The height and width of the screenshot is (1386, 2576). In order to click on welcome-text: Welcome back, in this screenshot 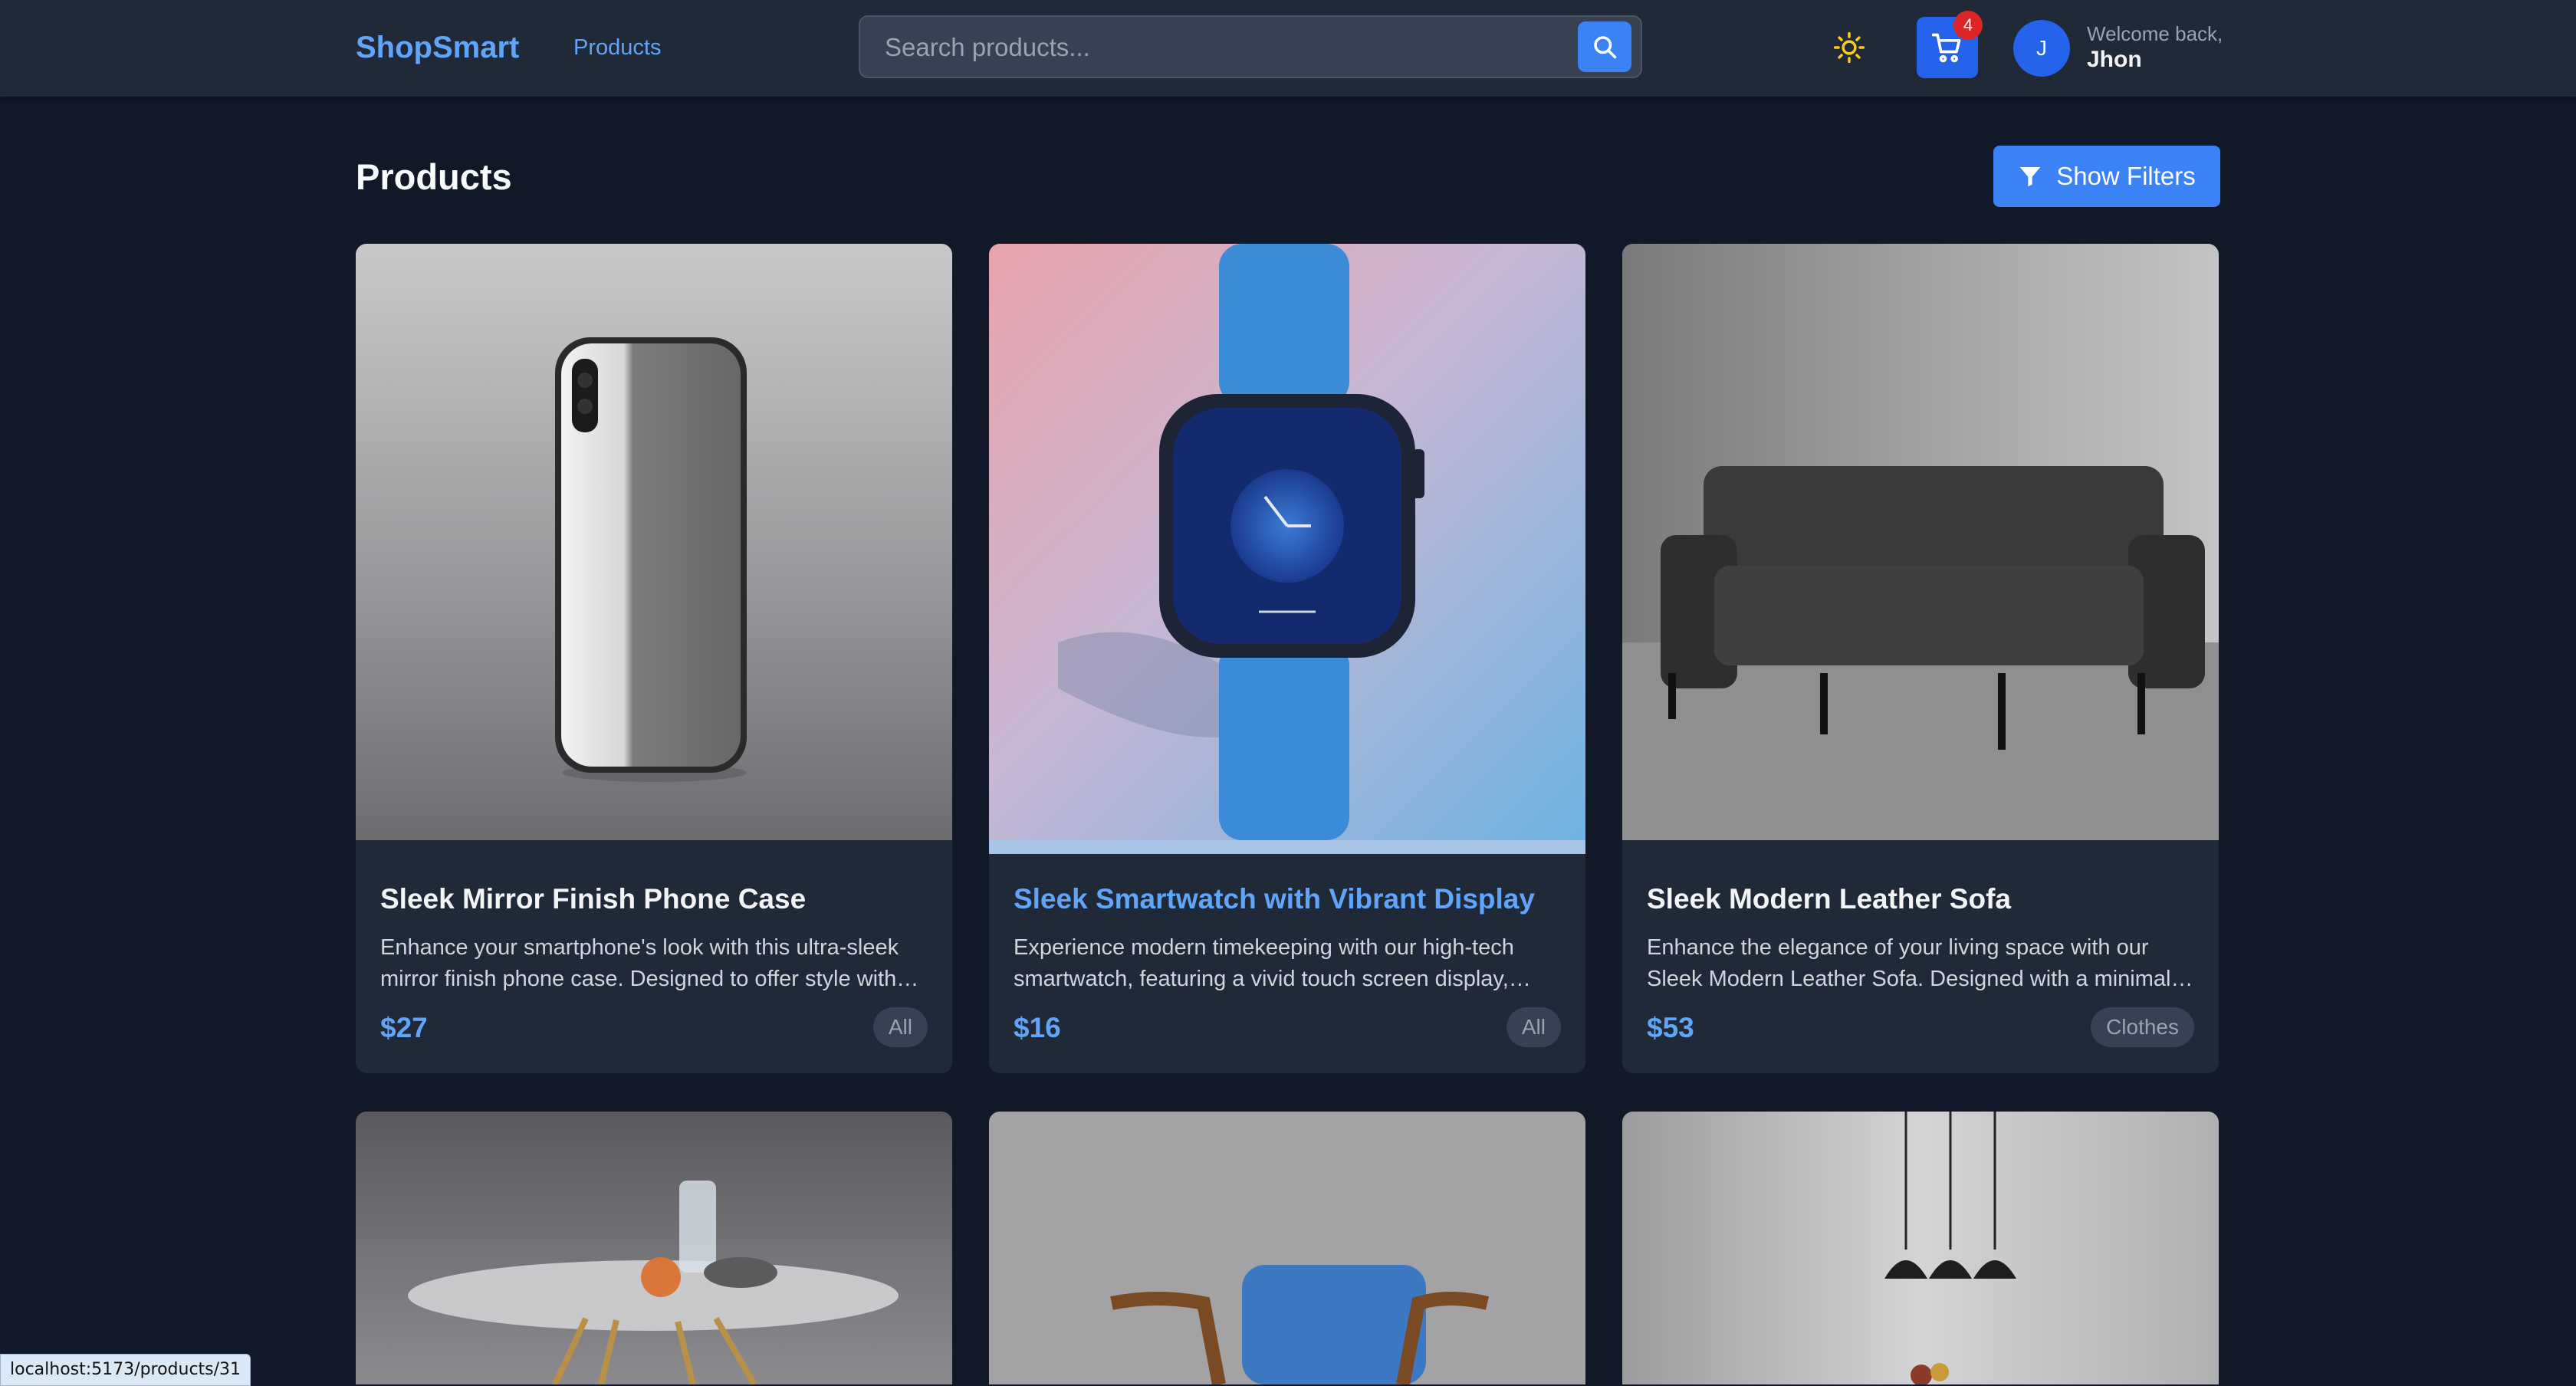, I will do `click(2155, 33)`.